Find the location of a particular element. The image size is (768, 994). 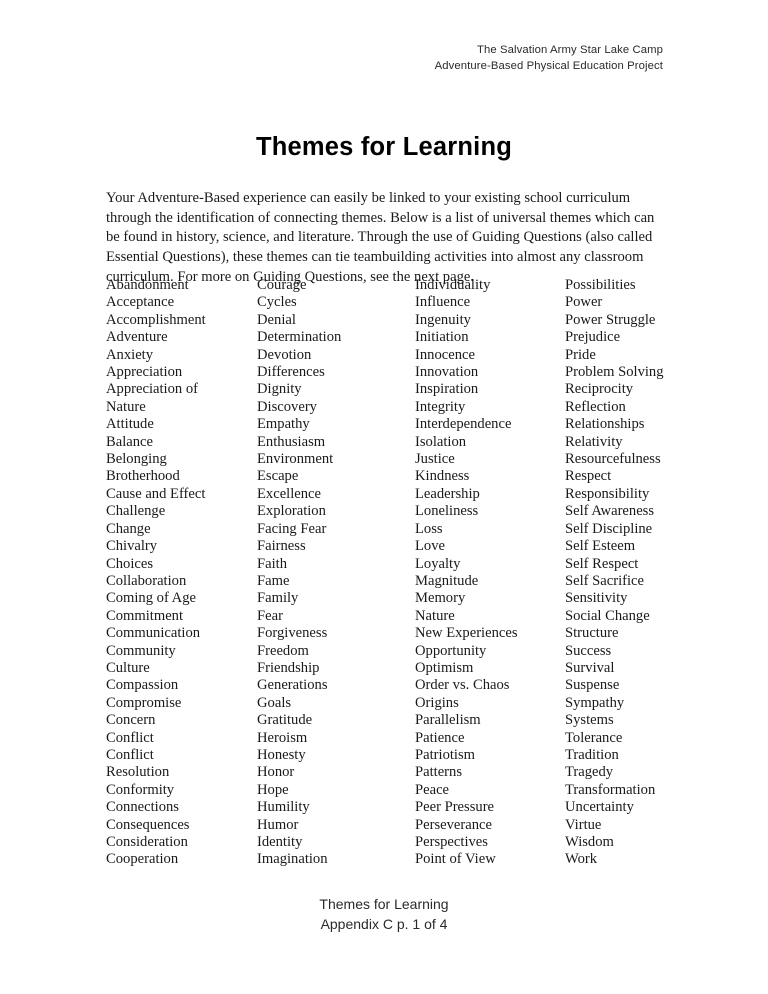

theme-item: Facing Fear is located at coordinates (292, 528).